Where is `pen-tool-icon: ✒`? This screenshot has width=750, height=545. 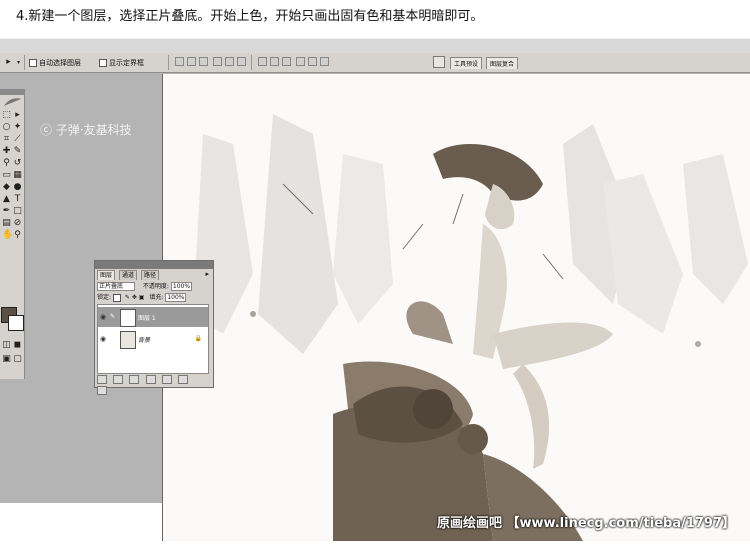
pen-tool-icon: ✒ is located at coordinates (6, 211).